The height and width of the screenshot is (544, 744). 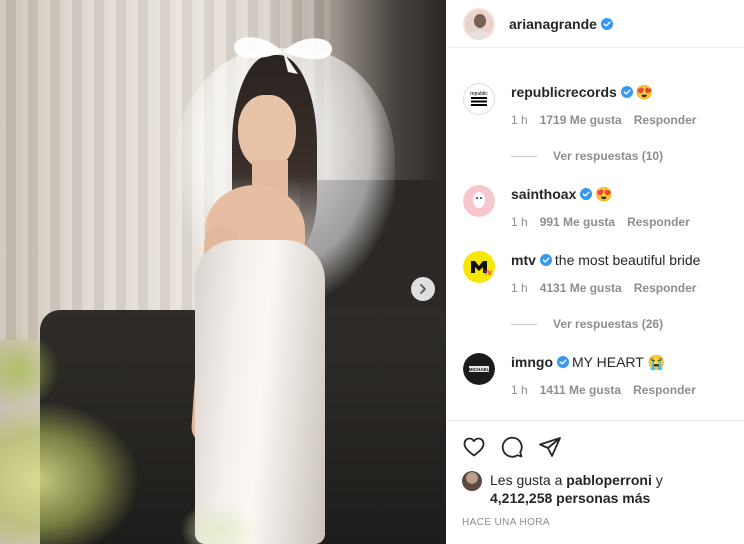 What do you see at coordinates (609, 480) in the screenshot?
I see `liker-username: pabloperroni` at bounding box center [609, 480].